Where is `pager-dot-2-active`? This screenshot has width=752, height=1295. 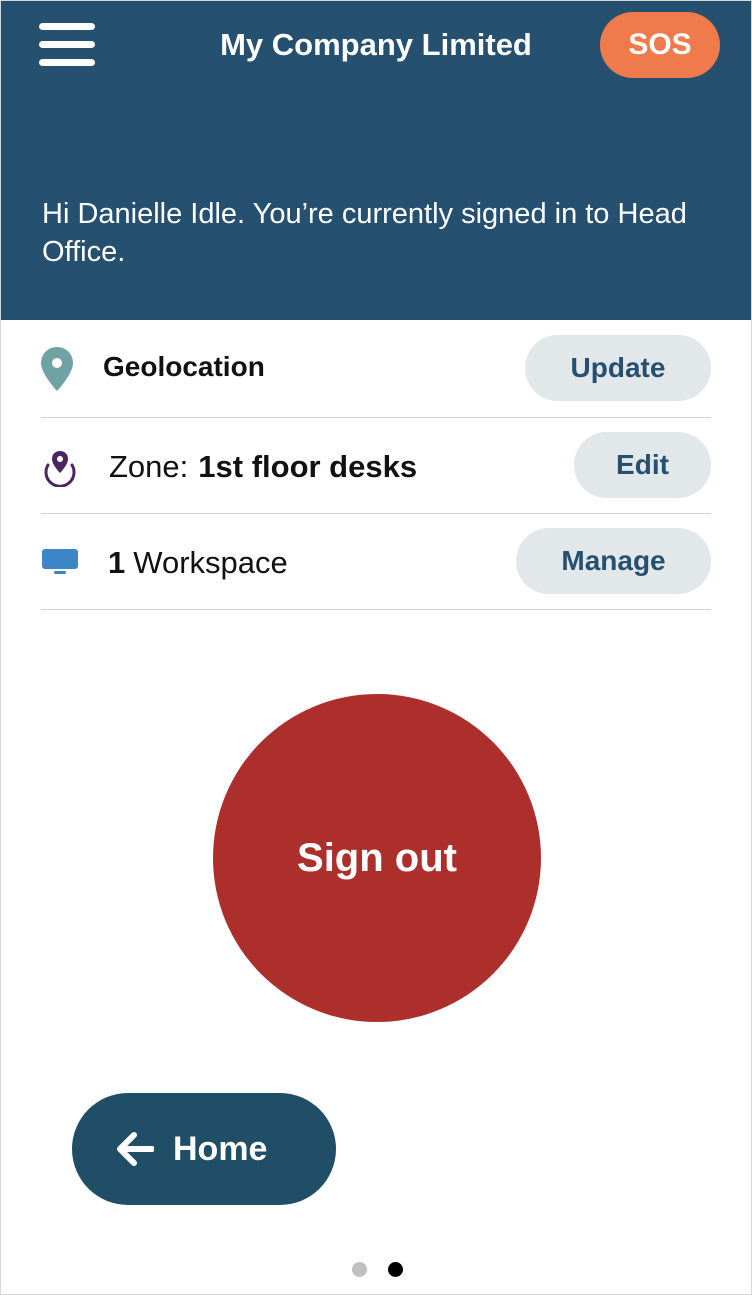
pager-dot-2-active is located at coordinates (395, 1269).